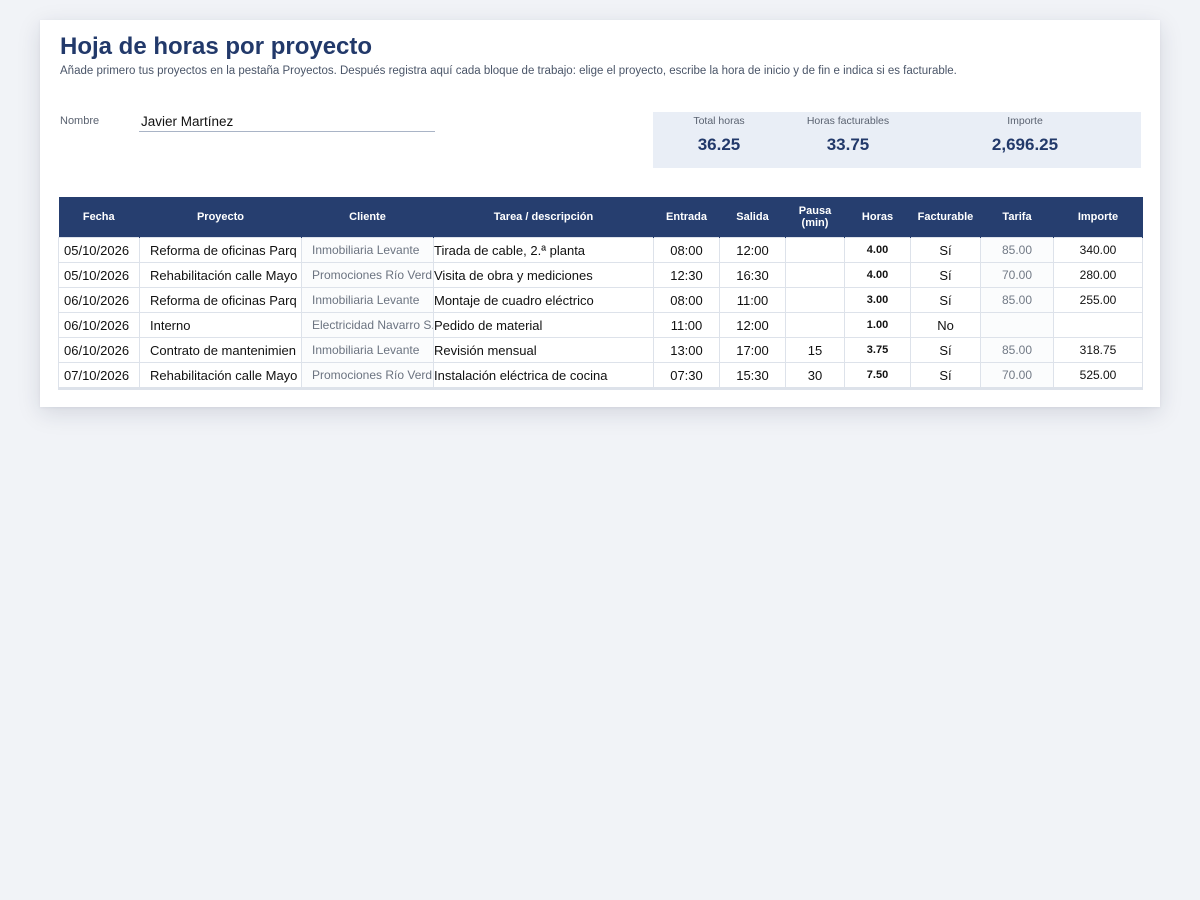 The width and height of the screenshot is (1200, 900). What do you see at coordinates (367, 325) in the screenshot?
I see `cell-cliente: Electricidad Navarro S.` at bounding box center [367, 325].